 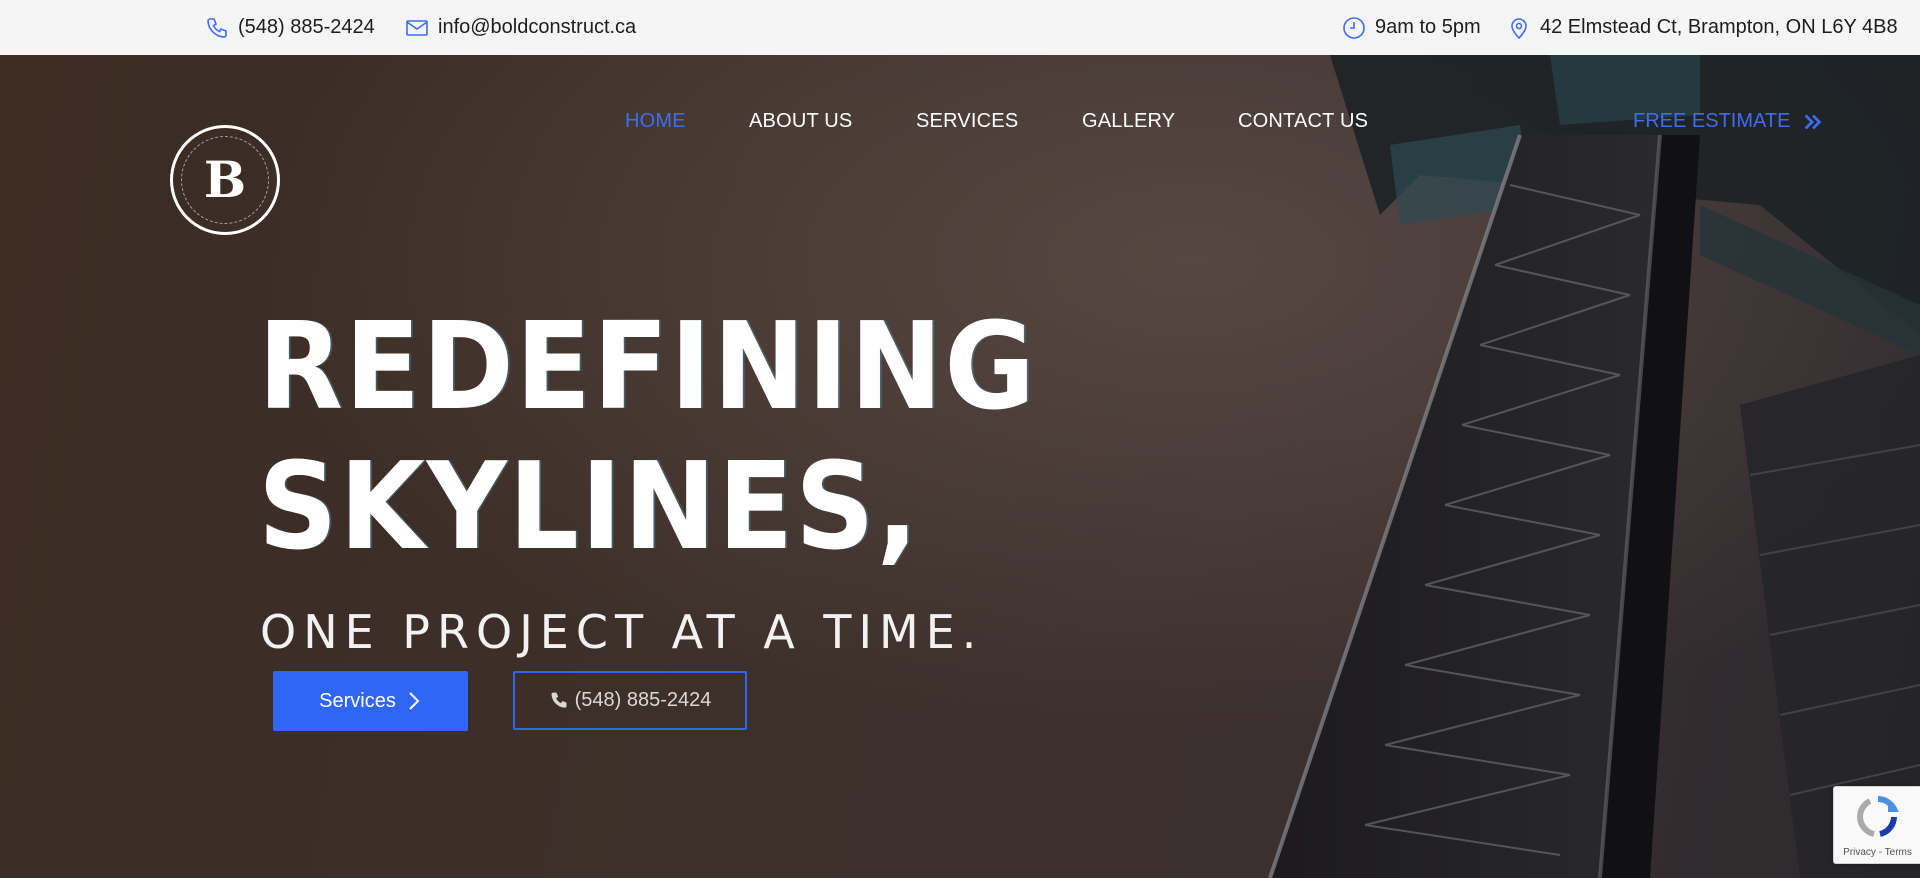 What do you see at coordinates (1128, 121) in the screenshot?
I see `nav-item-gallery: GALLERY` at bounding box center [1128, 121].